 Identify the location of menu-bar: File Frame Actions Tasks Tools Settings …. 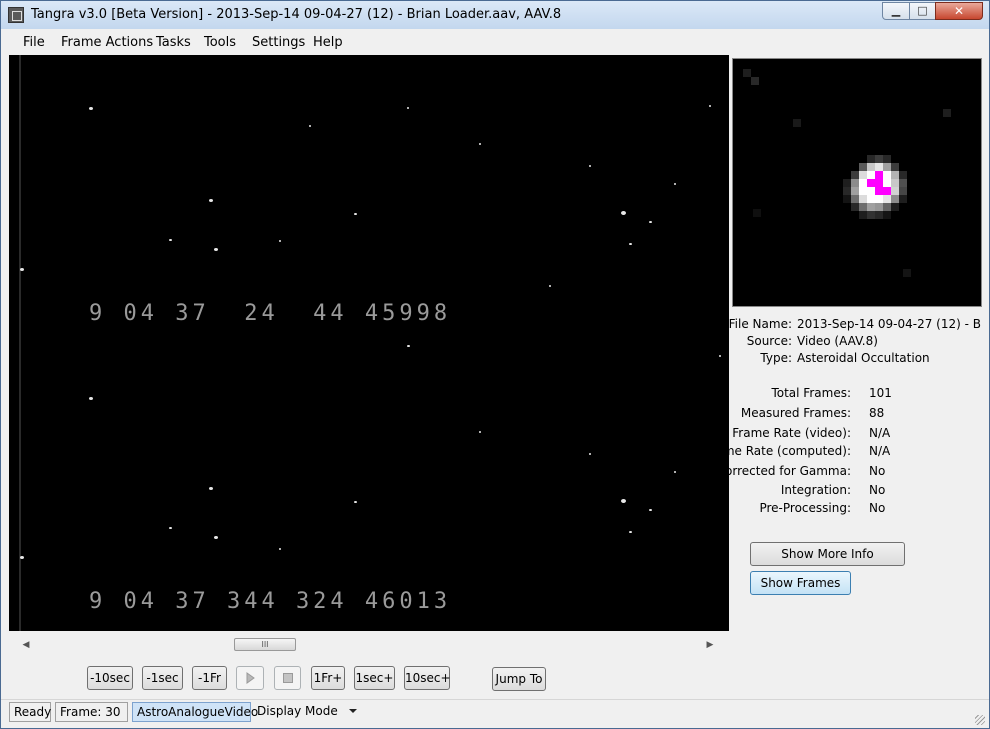
(495, 42).